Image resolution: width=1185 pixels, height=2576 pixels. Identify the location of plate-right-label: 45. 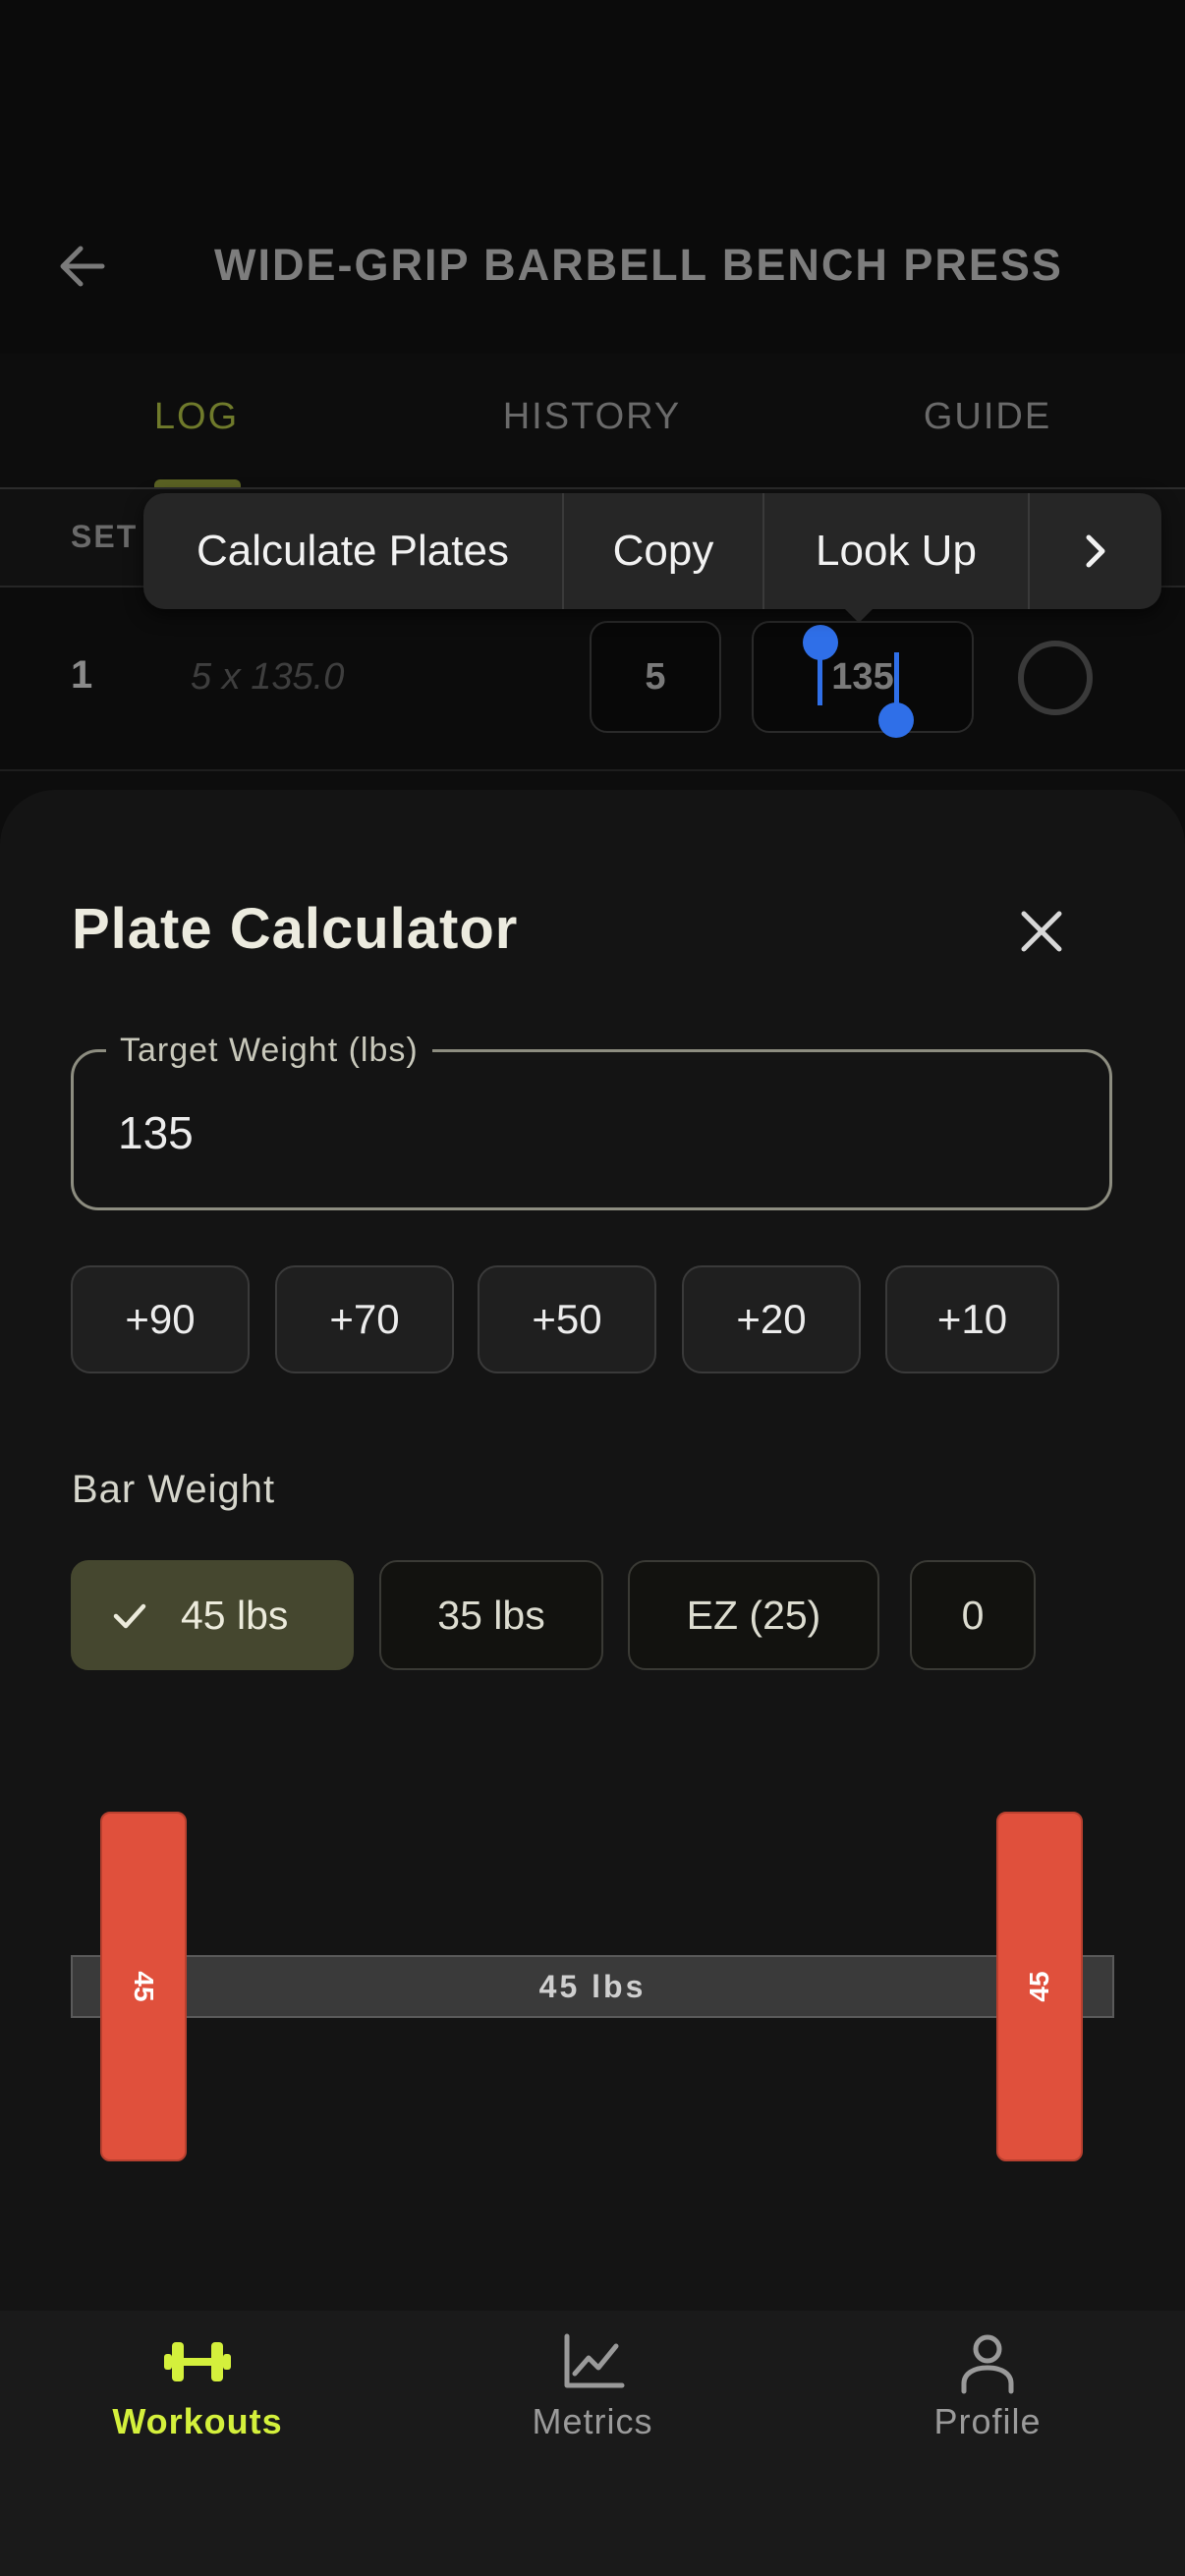
(1039, 1986).